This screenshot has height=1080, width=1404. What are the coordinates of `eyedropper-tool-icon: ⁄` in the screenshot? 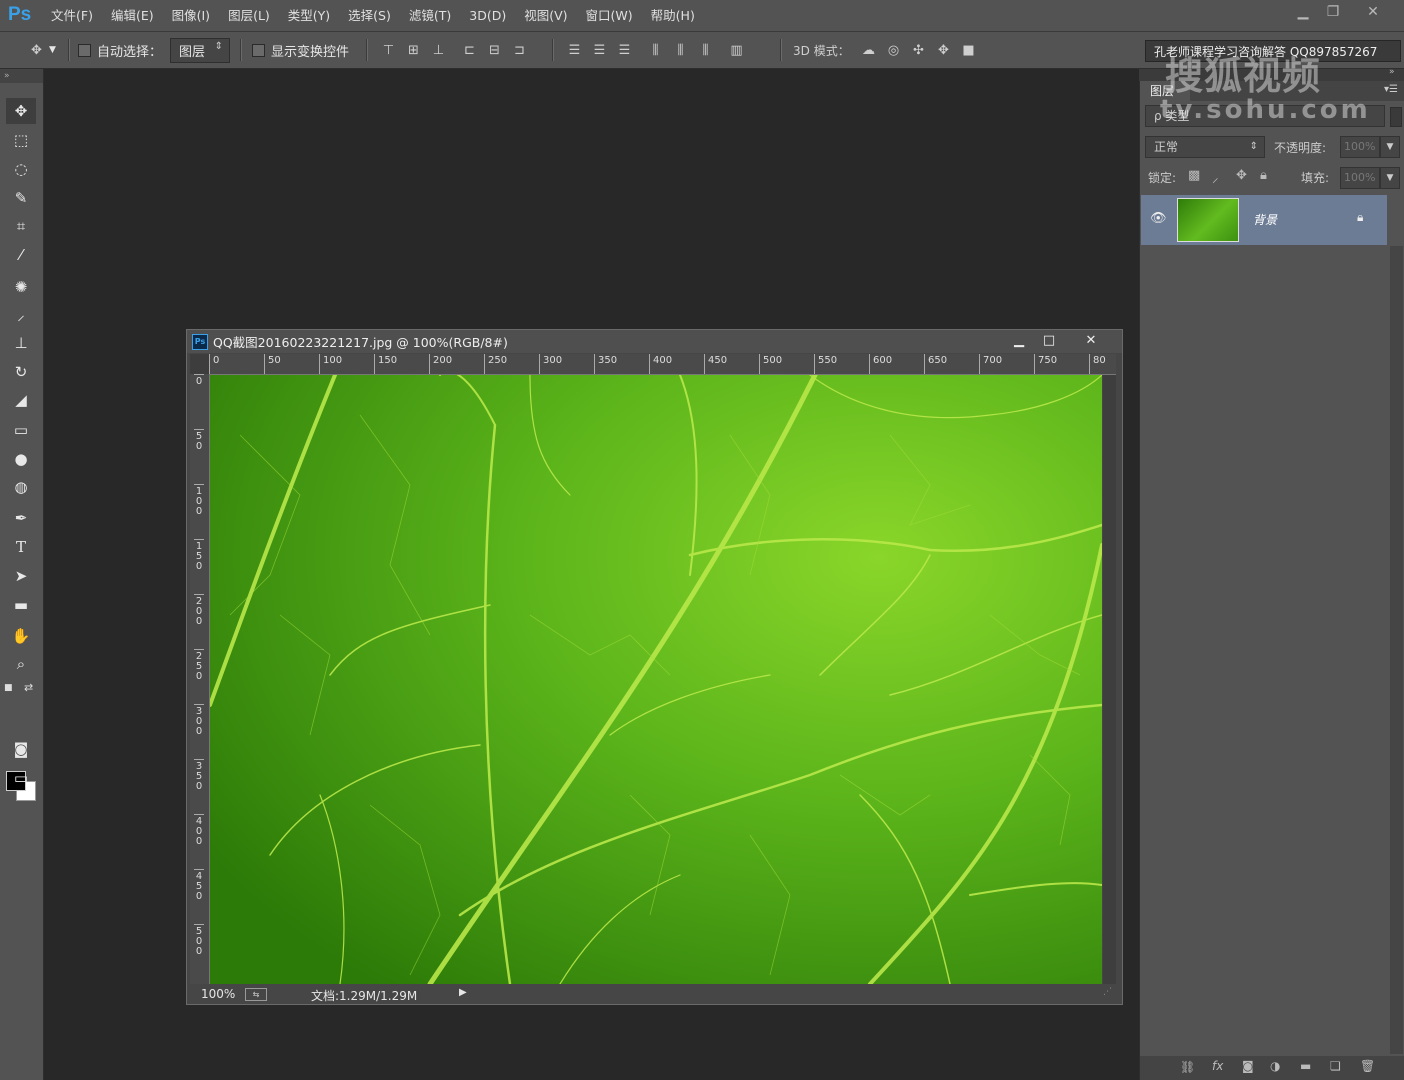 It's located at (21, 255).